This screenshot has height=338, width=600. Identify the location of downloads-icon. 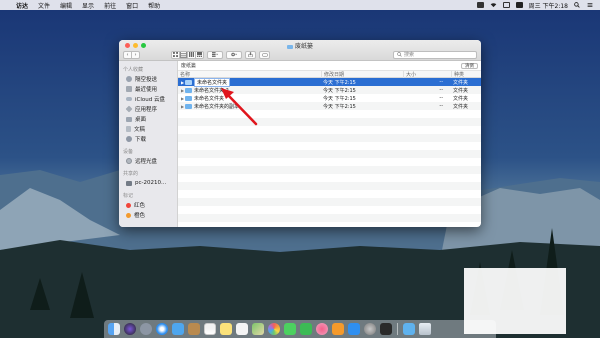
(129, 139).